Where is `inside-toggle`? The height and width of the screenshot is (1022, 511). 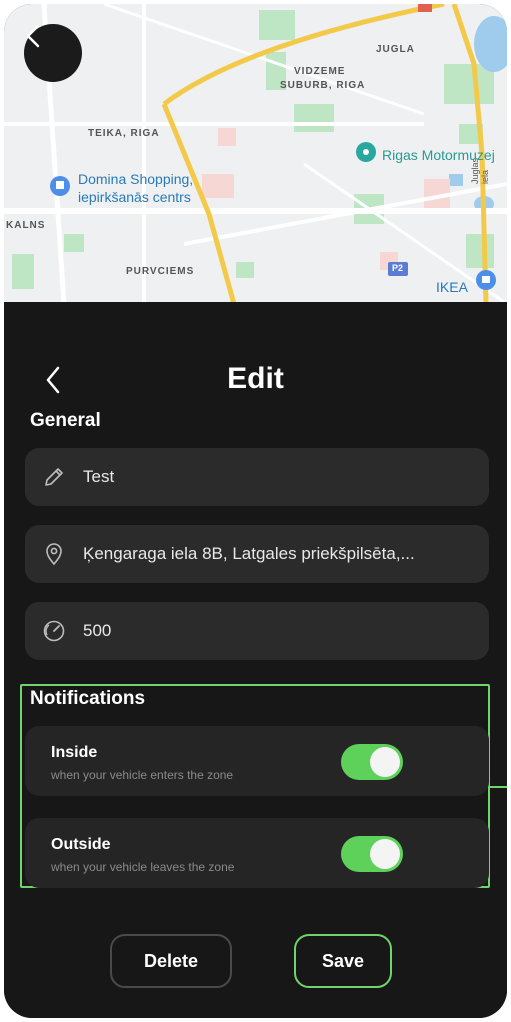 inside-toggle is located at coordinates (372, 762).